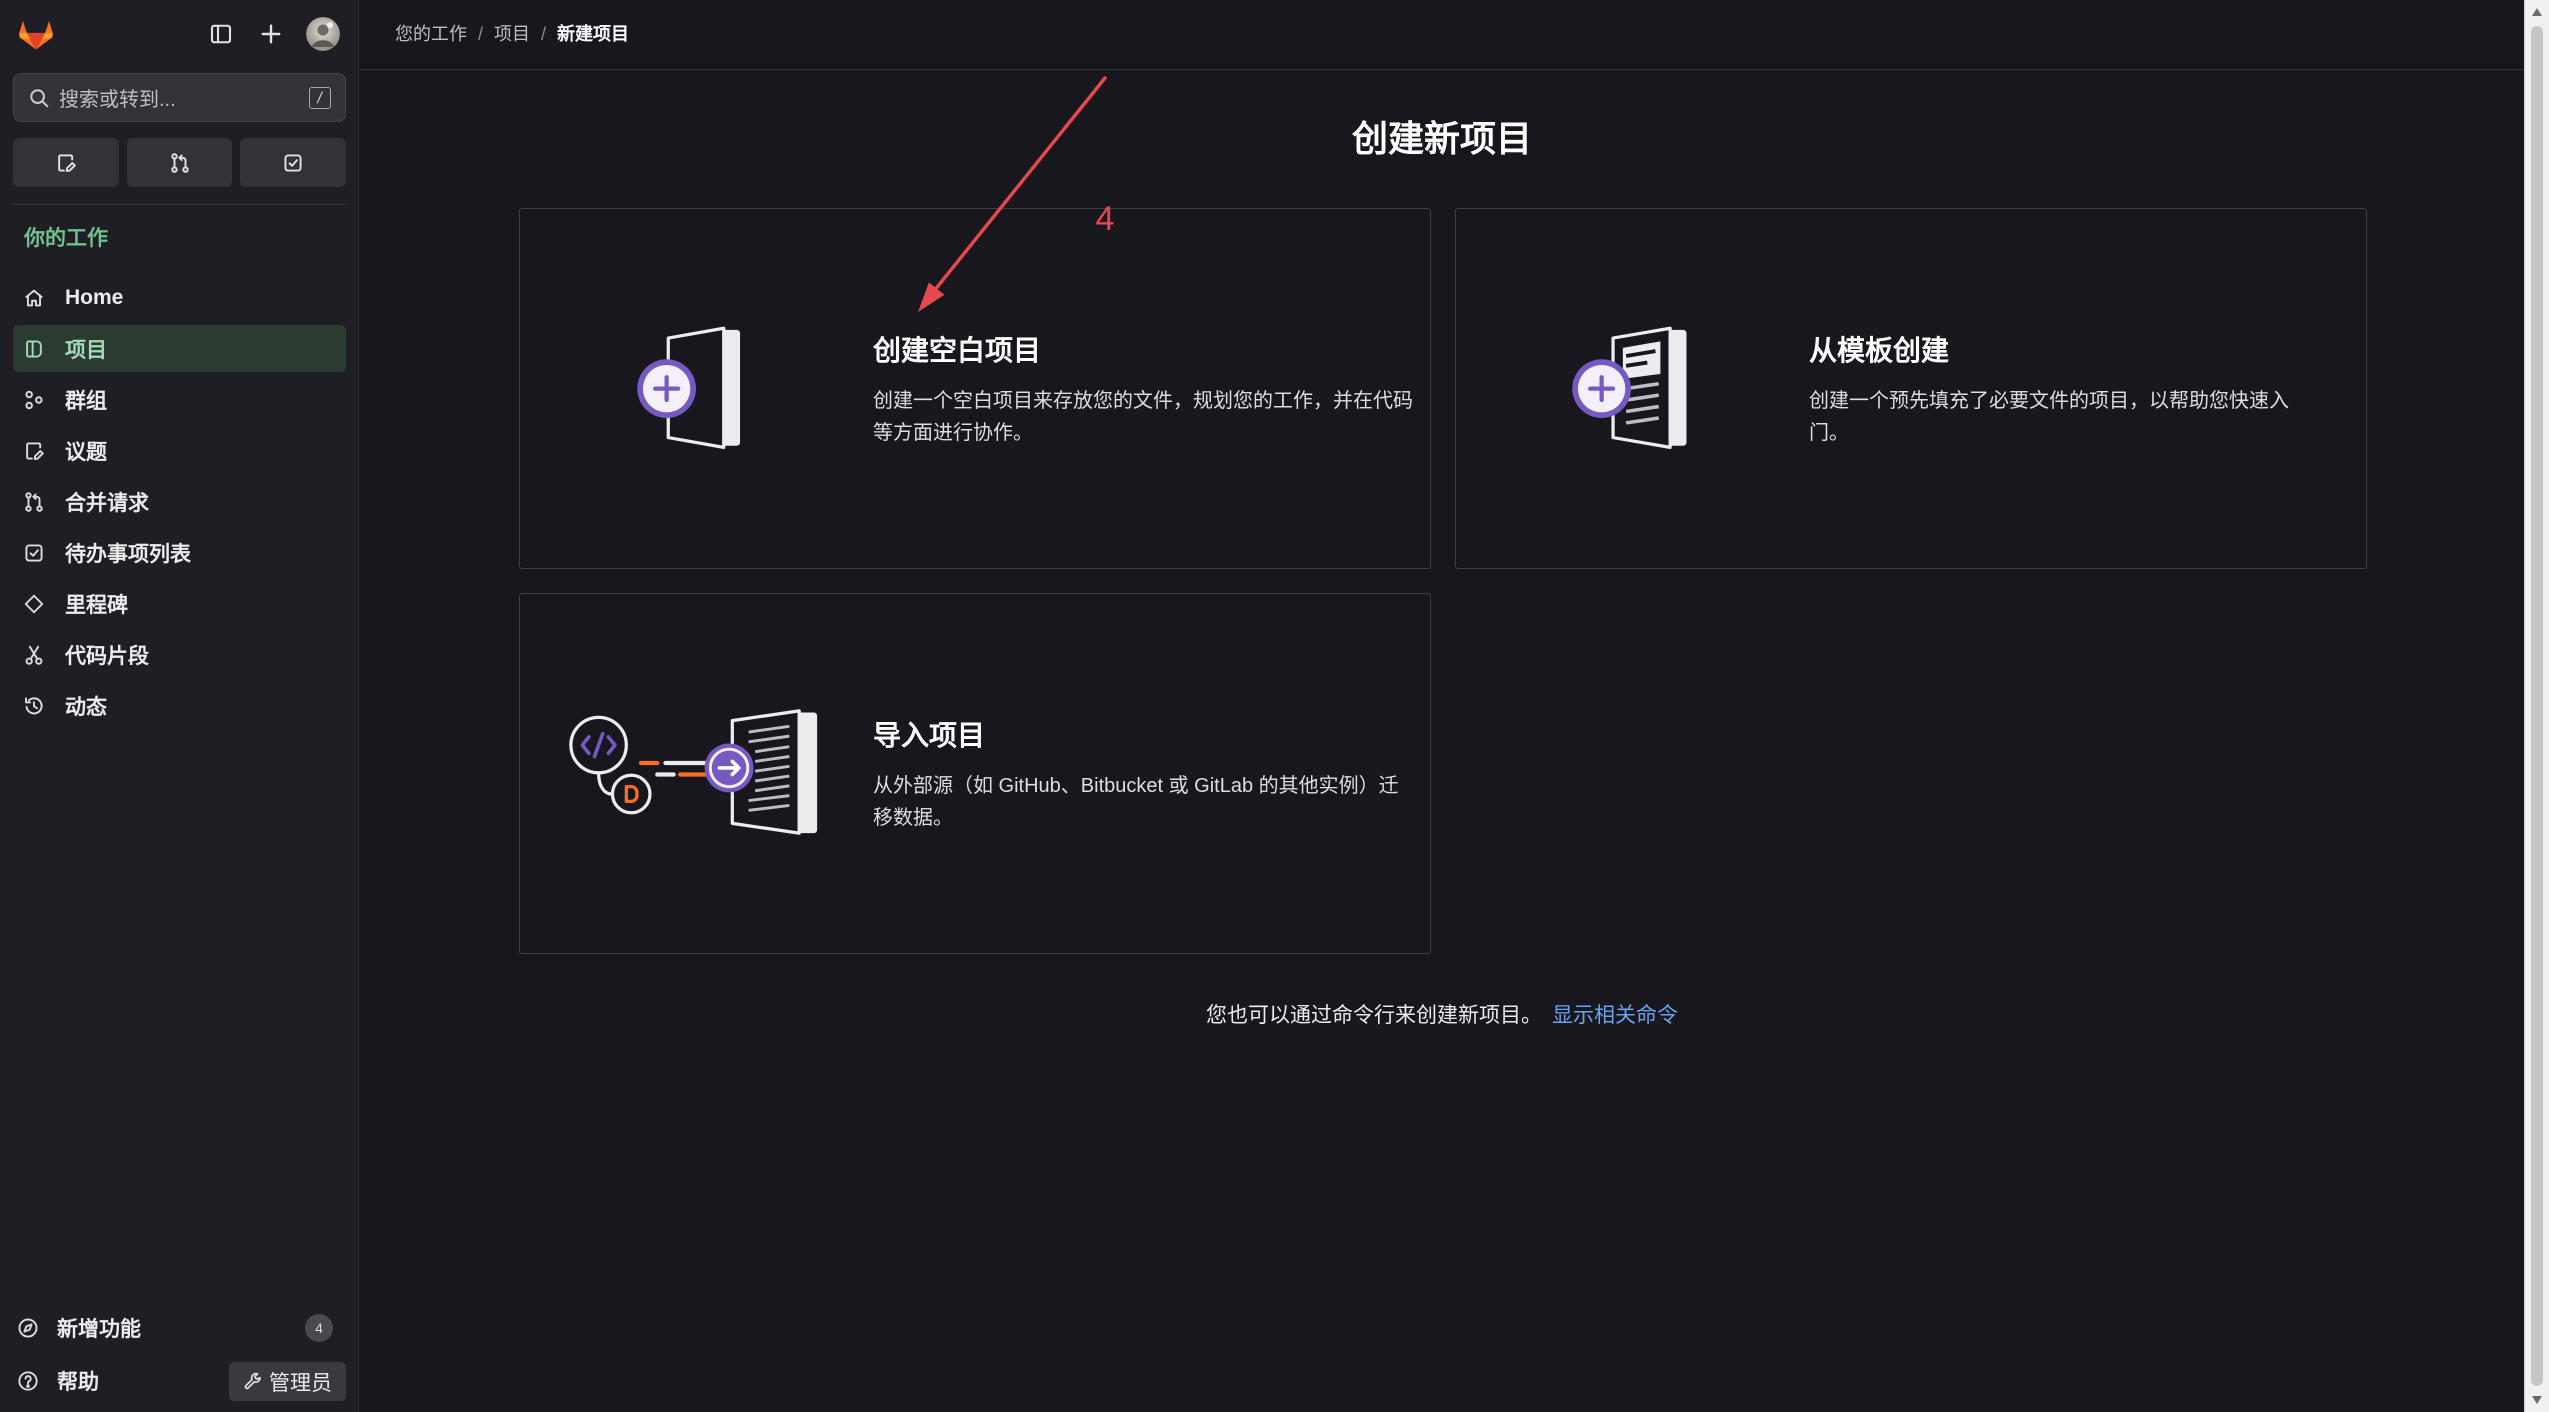 The width and height of the screenshot is (2549, 1412). I want to click on page-title: 创建新项目, so click(1441, 138).